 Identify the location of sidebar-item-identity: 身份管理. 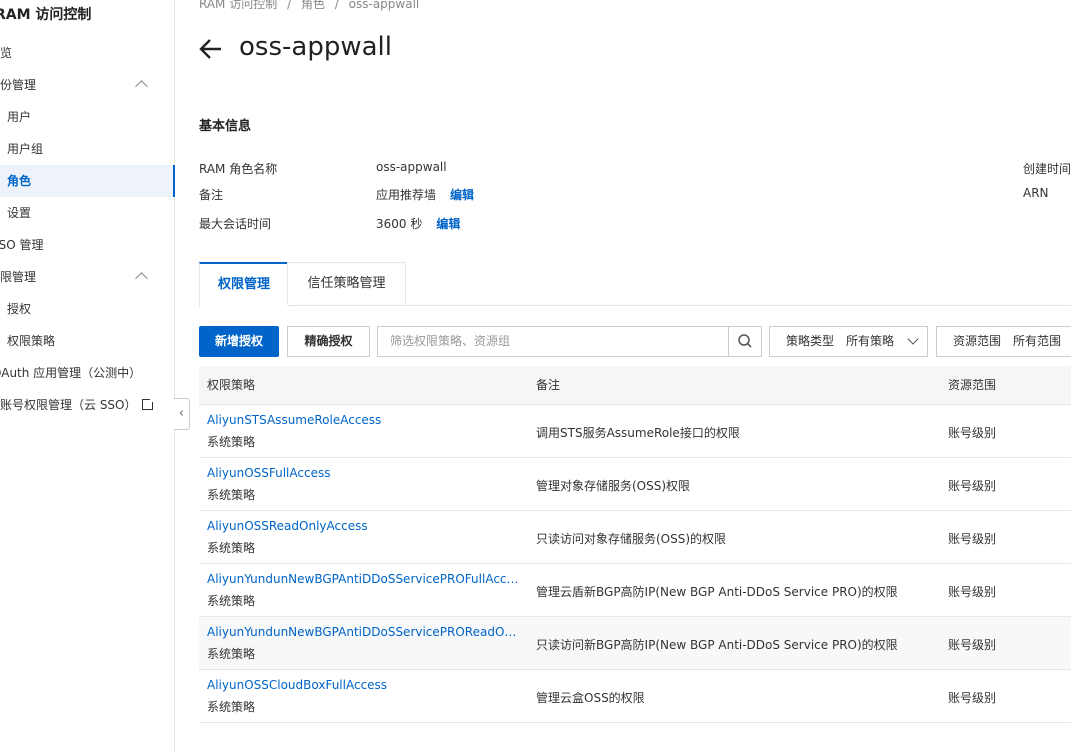
(87, 85).